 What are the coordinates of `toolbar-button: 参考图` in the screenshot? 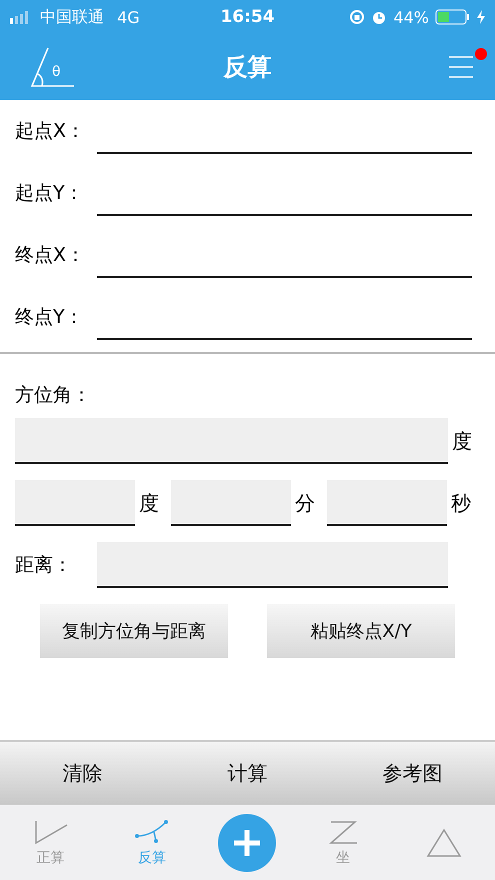 It's located at (412, 773).